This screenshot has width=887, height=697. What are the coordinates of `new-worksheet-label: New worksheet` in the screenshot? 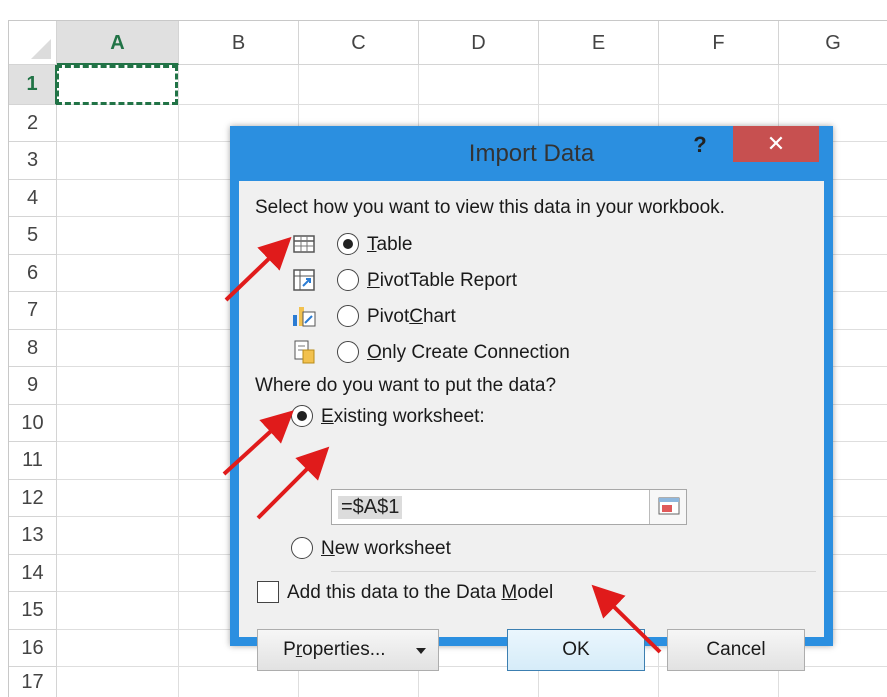 It's located at (386, 549).